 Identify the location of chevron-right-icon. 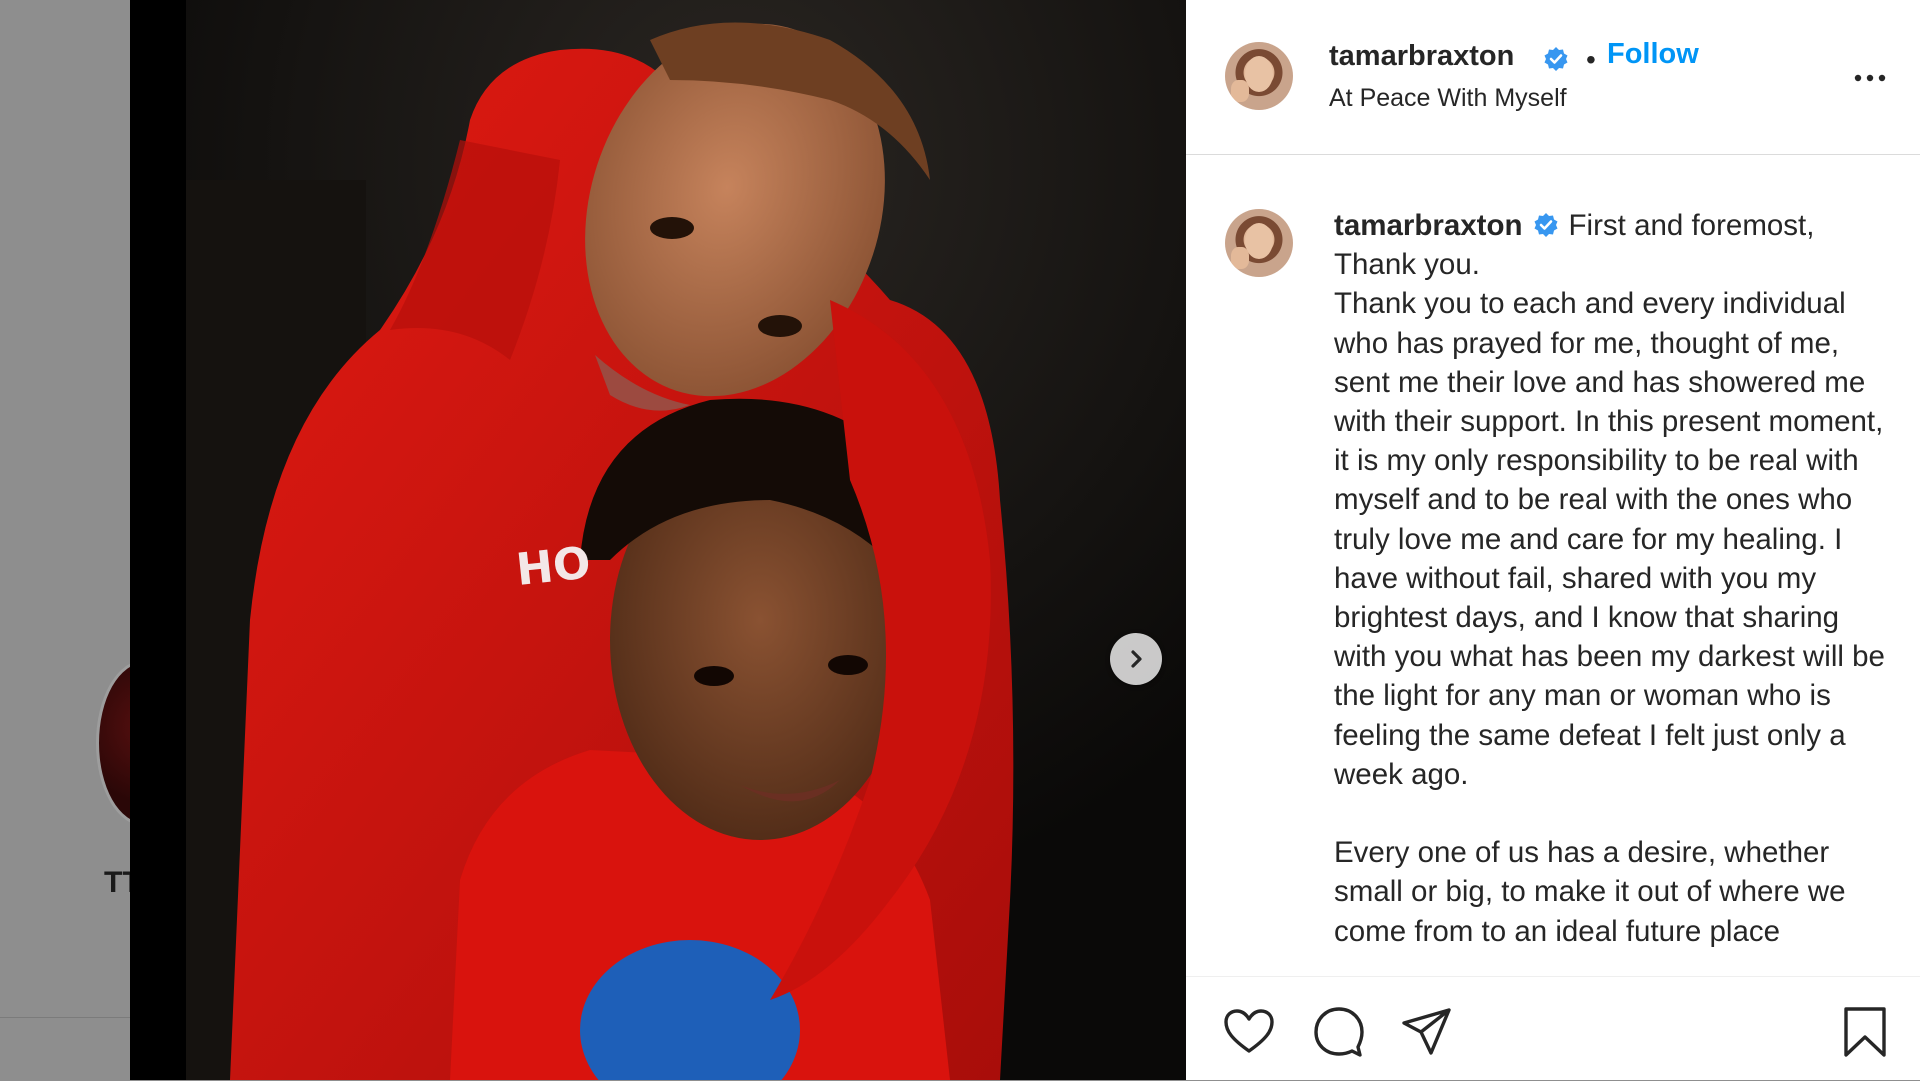
(1136, 659).